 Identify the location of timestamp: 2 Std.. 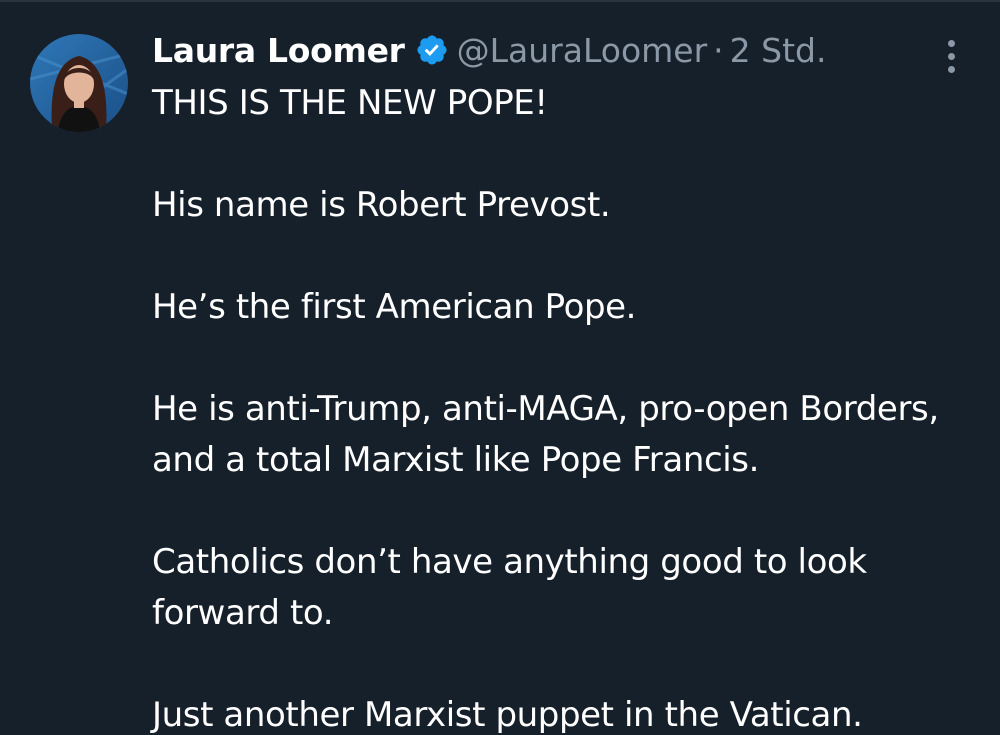
(778, 50).